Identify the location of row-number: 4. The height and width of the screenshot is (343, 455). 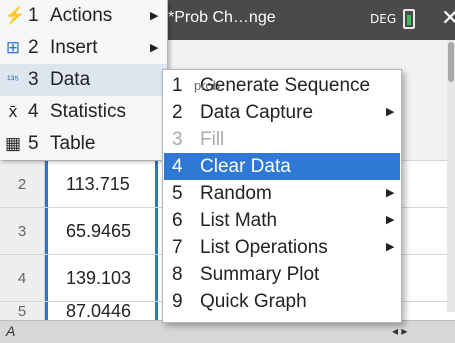
(22, 278).